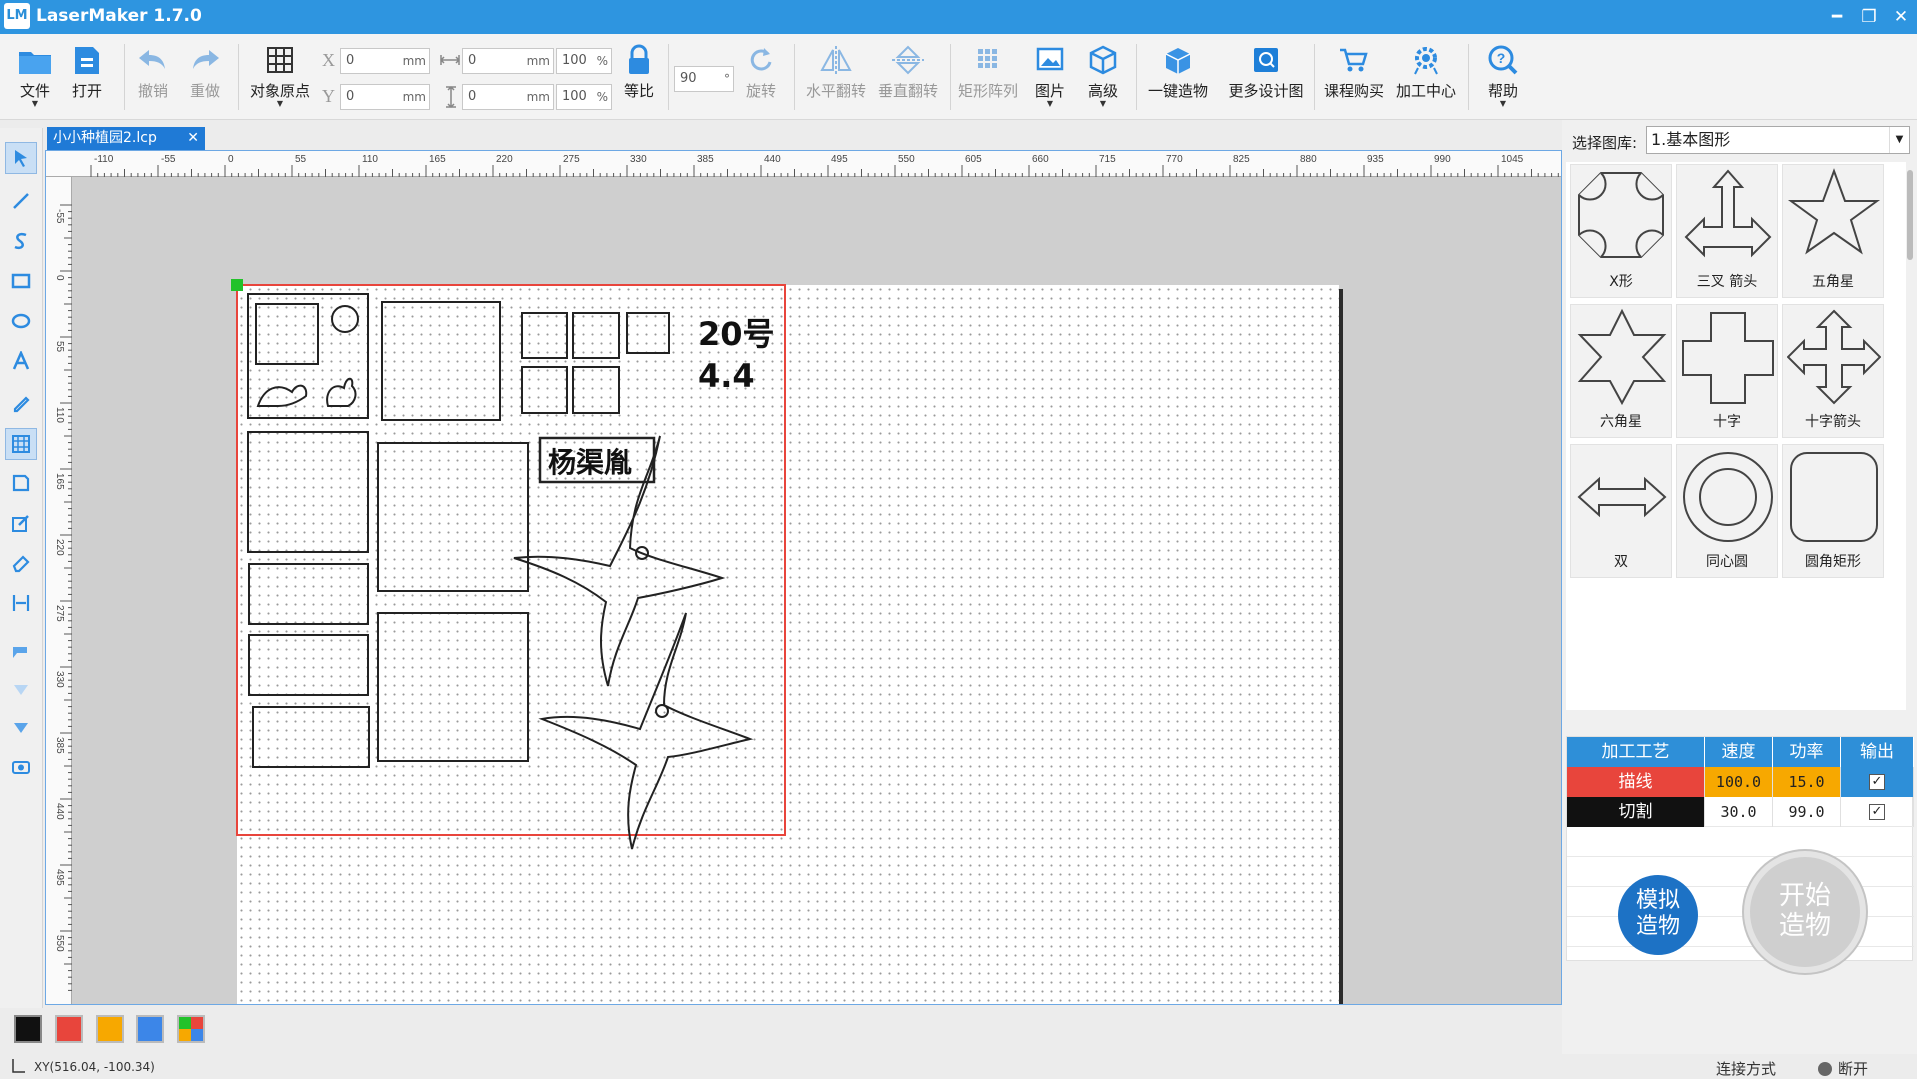  What do you see at coordinates (205, 78) in the screenshot?
I see `redo-button: 重做` at bounding box center [205, 78].